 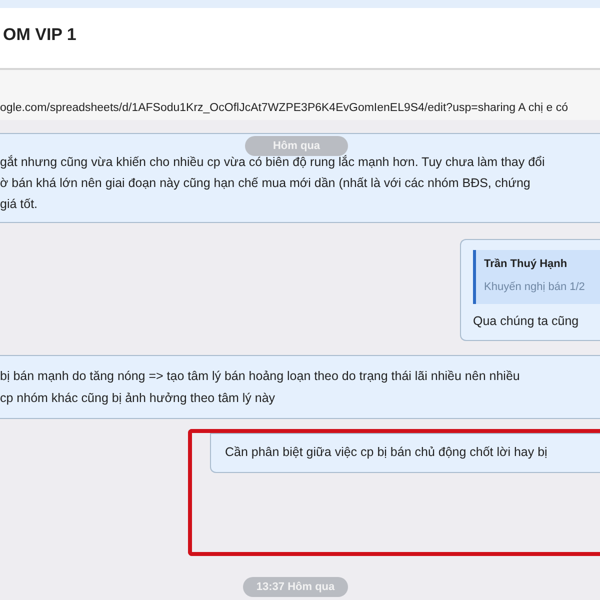 What do you see at coordinates (272, 162) in the screenshot?
I see `message-text: gắt nhưng cũng vừa khiến cho nhiều cp vừa có biên độ rung lắc mạnh hơn. Tuy chưa làm thay đổi` at bounding box center [272, 162].